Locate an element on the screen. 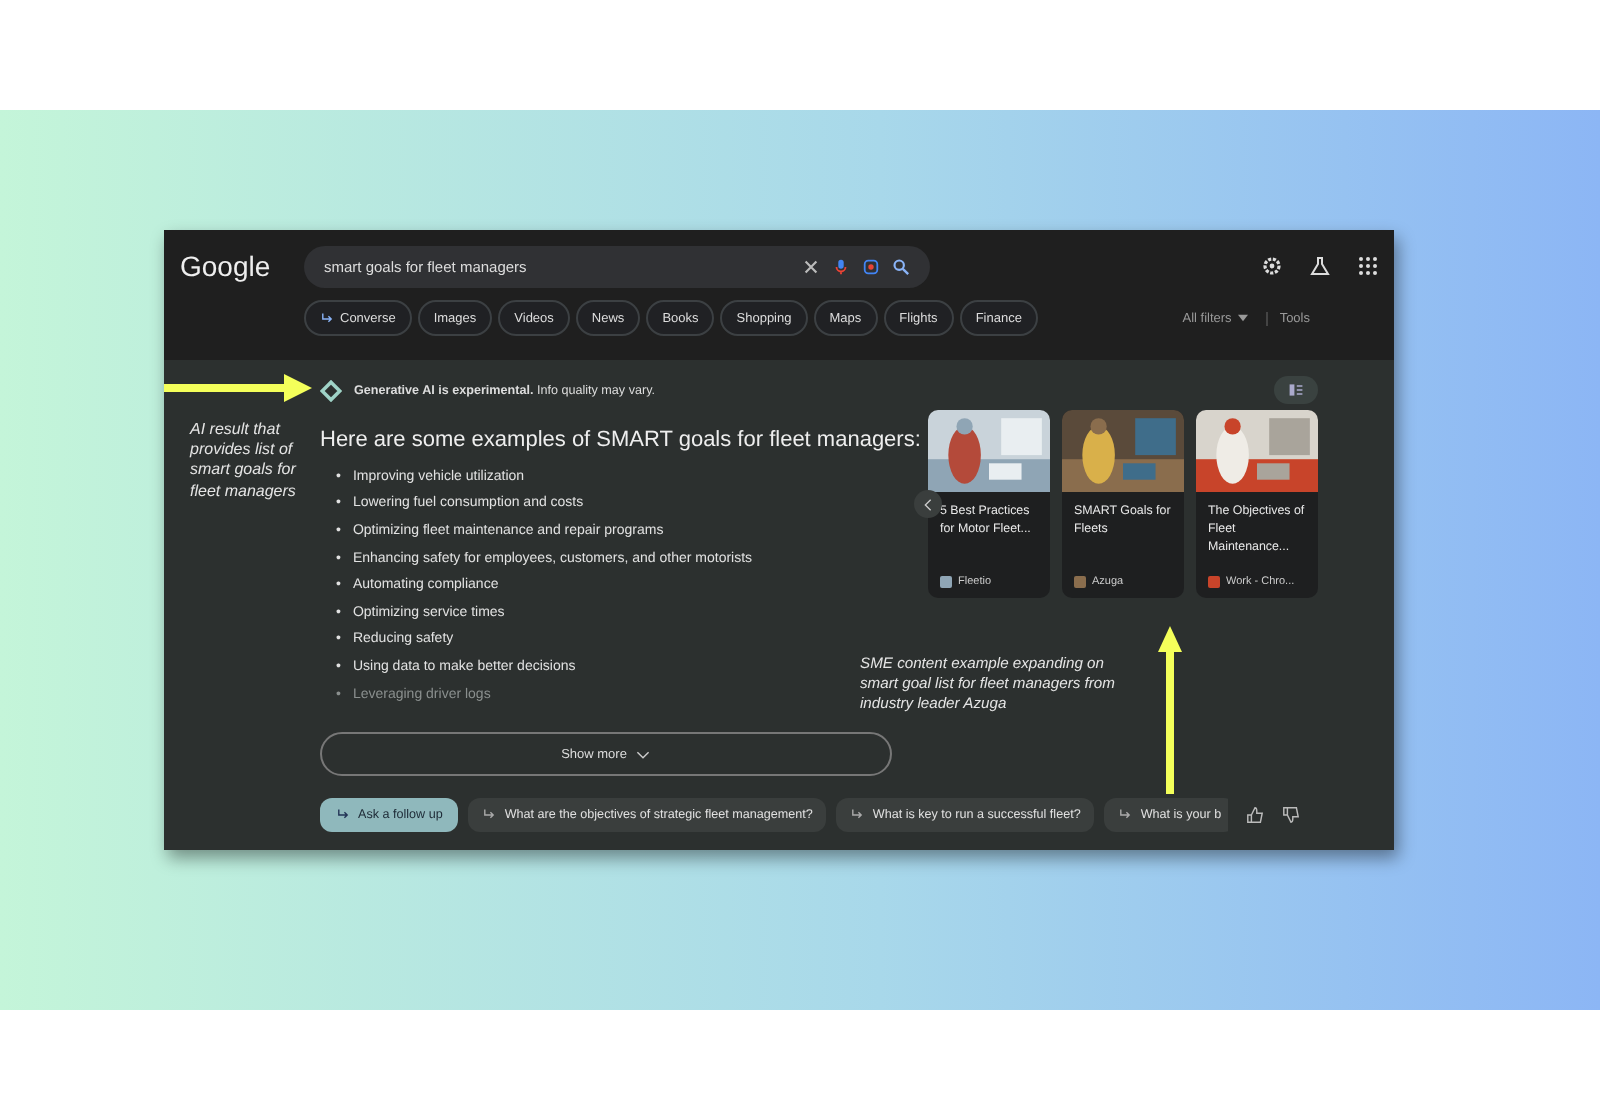 Image resolution: width=1600 pixels, height=1120 pixels. answer-heading: Here are some examples of SMART goals for fleet managers: is located at coordinates (620, 440).